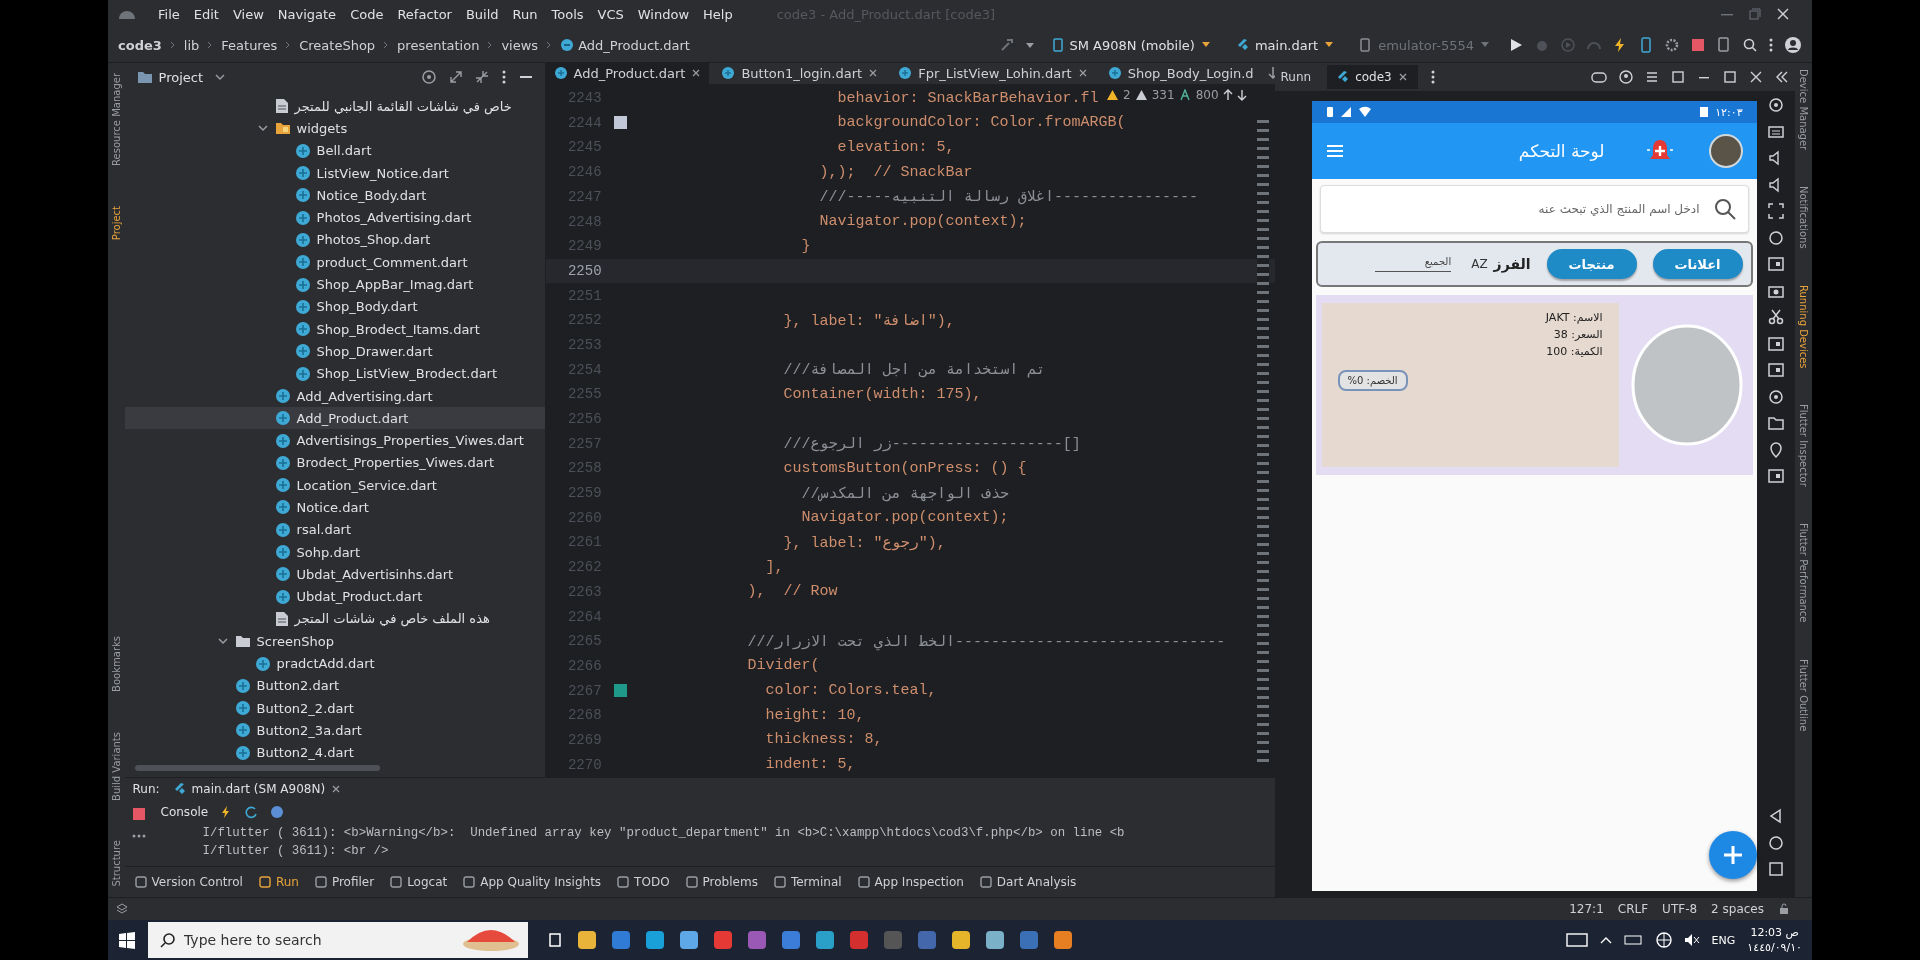  What do you see at coordinates (1750, 45) in the screenshot?
I see `search-icon` at bounding box center [1750, 45].